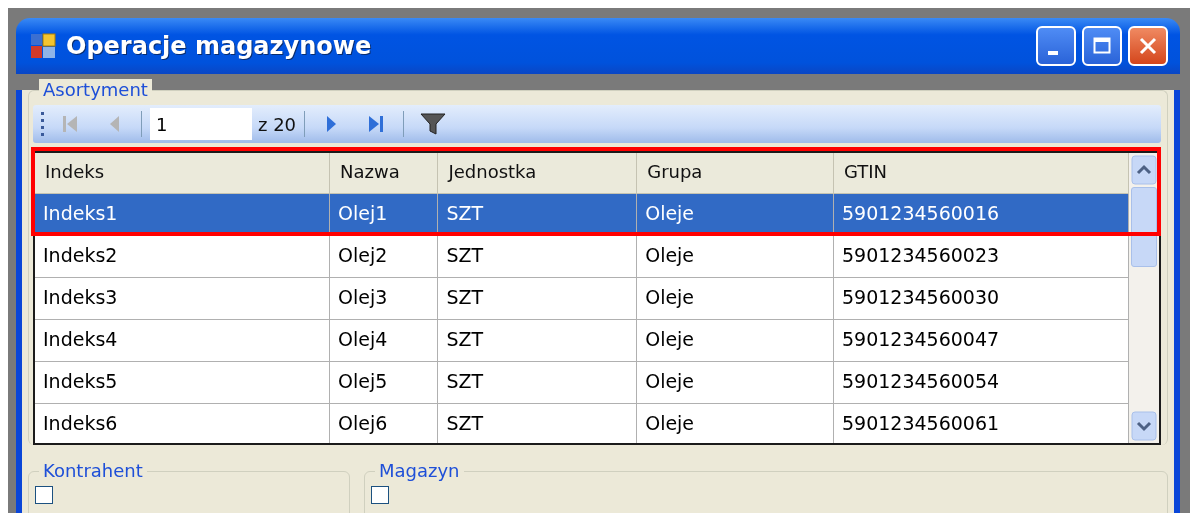 The height and width of the screenshot is (513, 1200). What do you see at coordinates (277, 124) in the screenshot?
I see `page-count: z 20` at bounding box center [277, 124].